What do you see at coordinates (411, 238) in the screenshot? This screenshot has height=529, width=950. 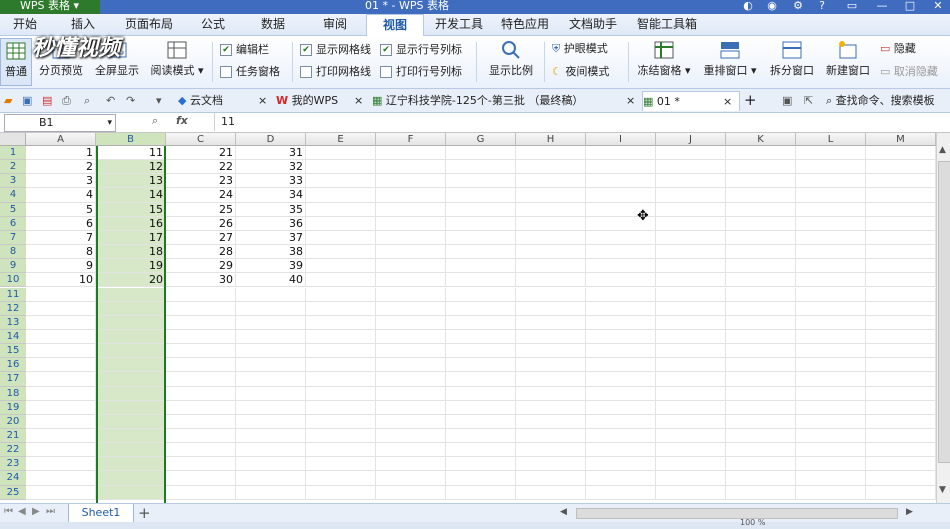 I see `cell-f7` at bounding box center [411, 238].